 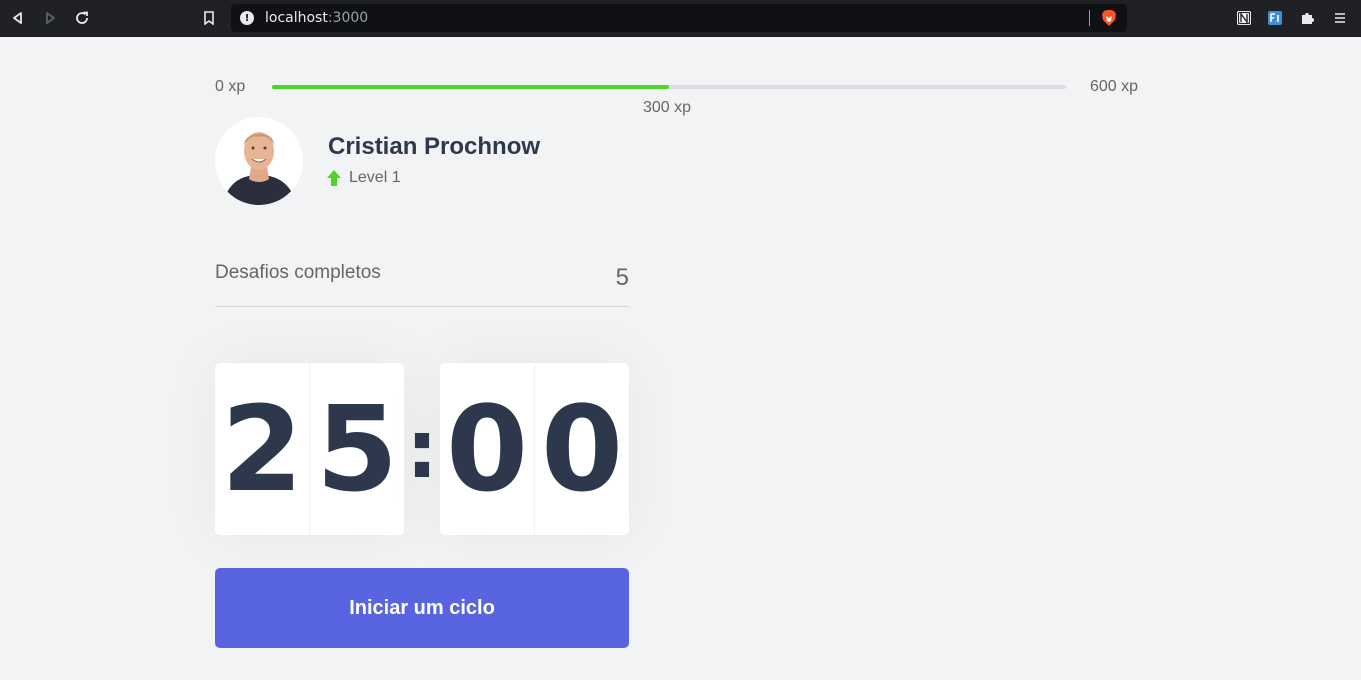 I want to click on address-bar: ! localhost:3000, so click(x=679, y=18).